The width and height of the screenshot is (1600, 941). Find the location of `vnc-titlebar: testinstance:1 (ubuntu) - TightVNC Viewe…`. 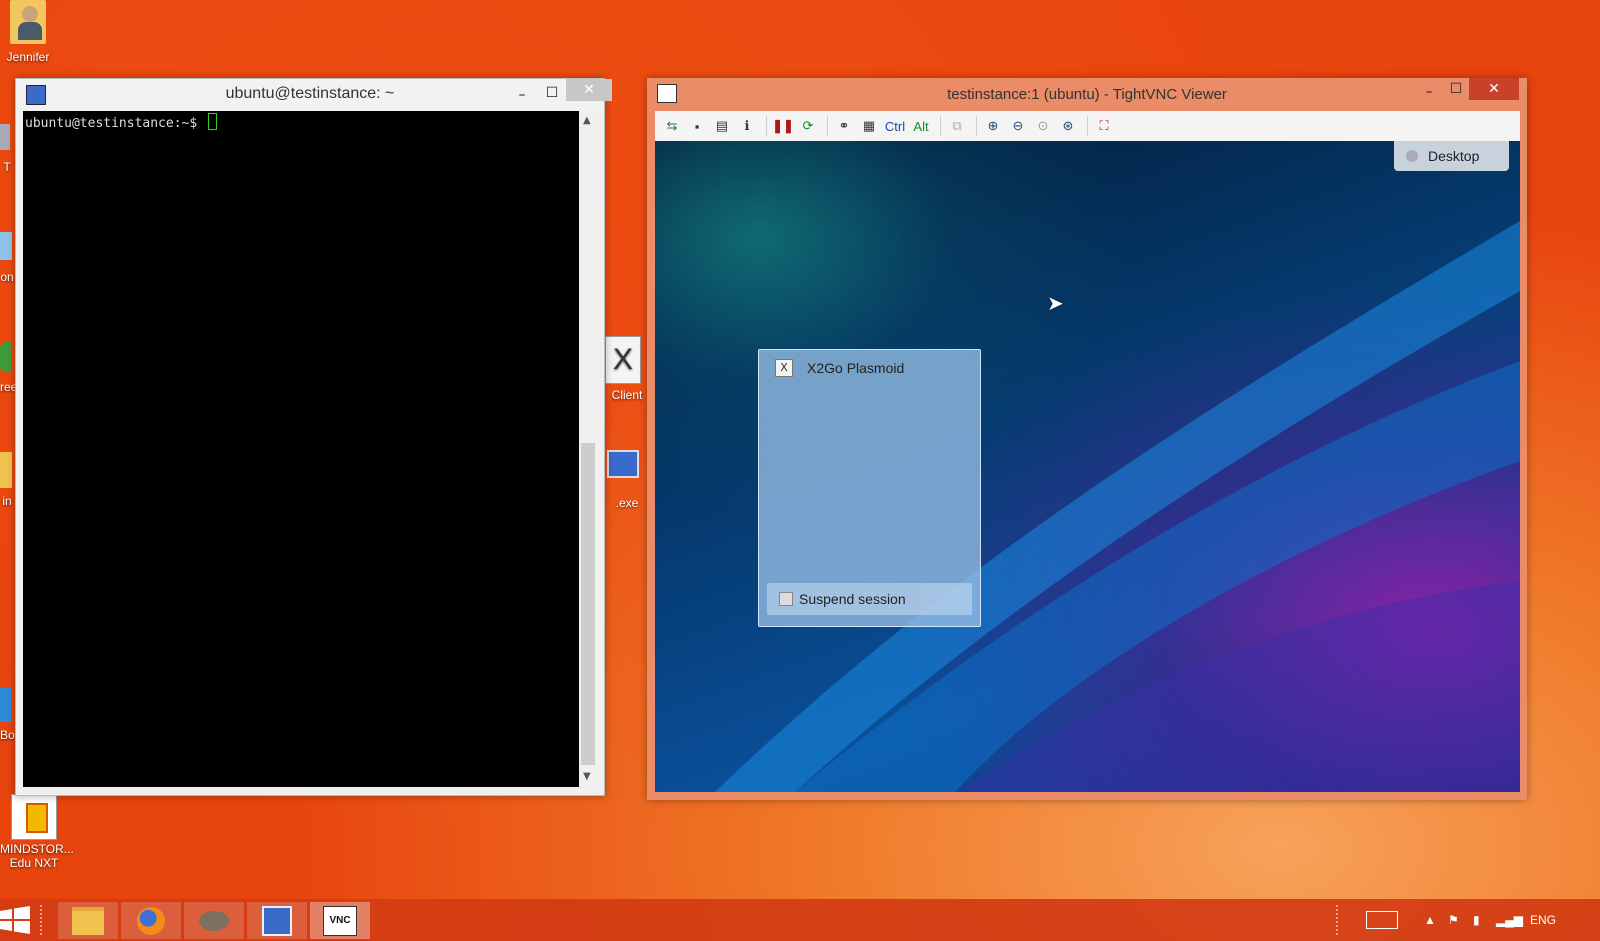

vnc-titlebar: testinstance:1 (ubuntu) - TightVNC Viewe… is located at coordinates (1087, 93).